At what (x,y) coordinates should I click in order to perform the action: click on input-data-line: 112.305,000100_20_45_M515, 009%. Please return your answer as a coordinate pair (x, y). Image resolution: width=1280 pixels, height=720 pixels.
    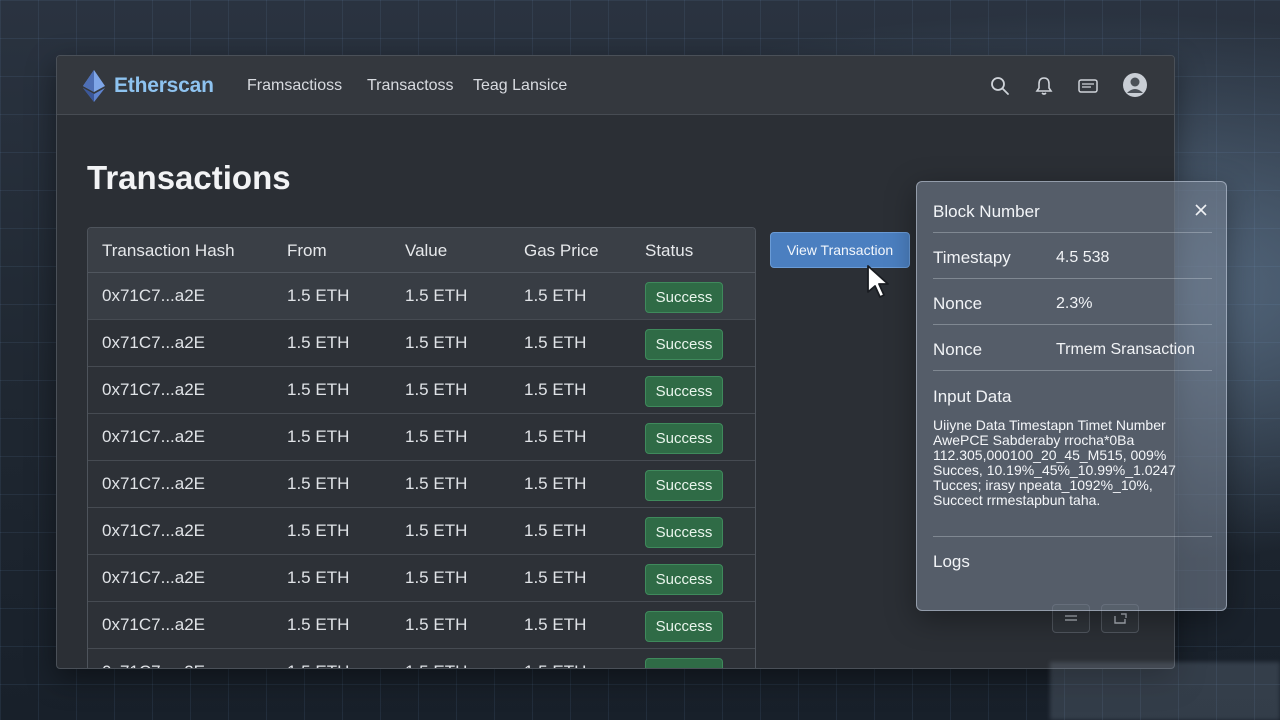
    Looking at the image, I should click on (1050, 455).